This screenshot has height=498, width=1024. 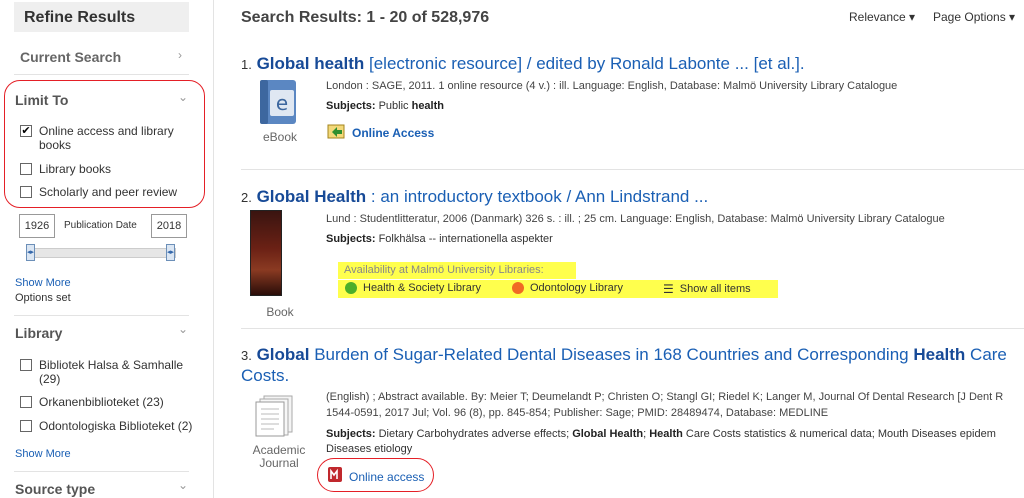 I want to click on academic-journal-icon, so click(x=276, y=415).